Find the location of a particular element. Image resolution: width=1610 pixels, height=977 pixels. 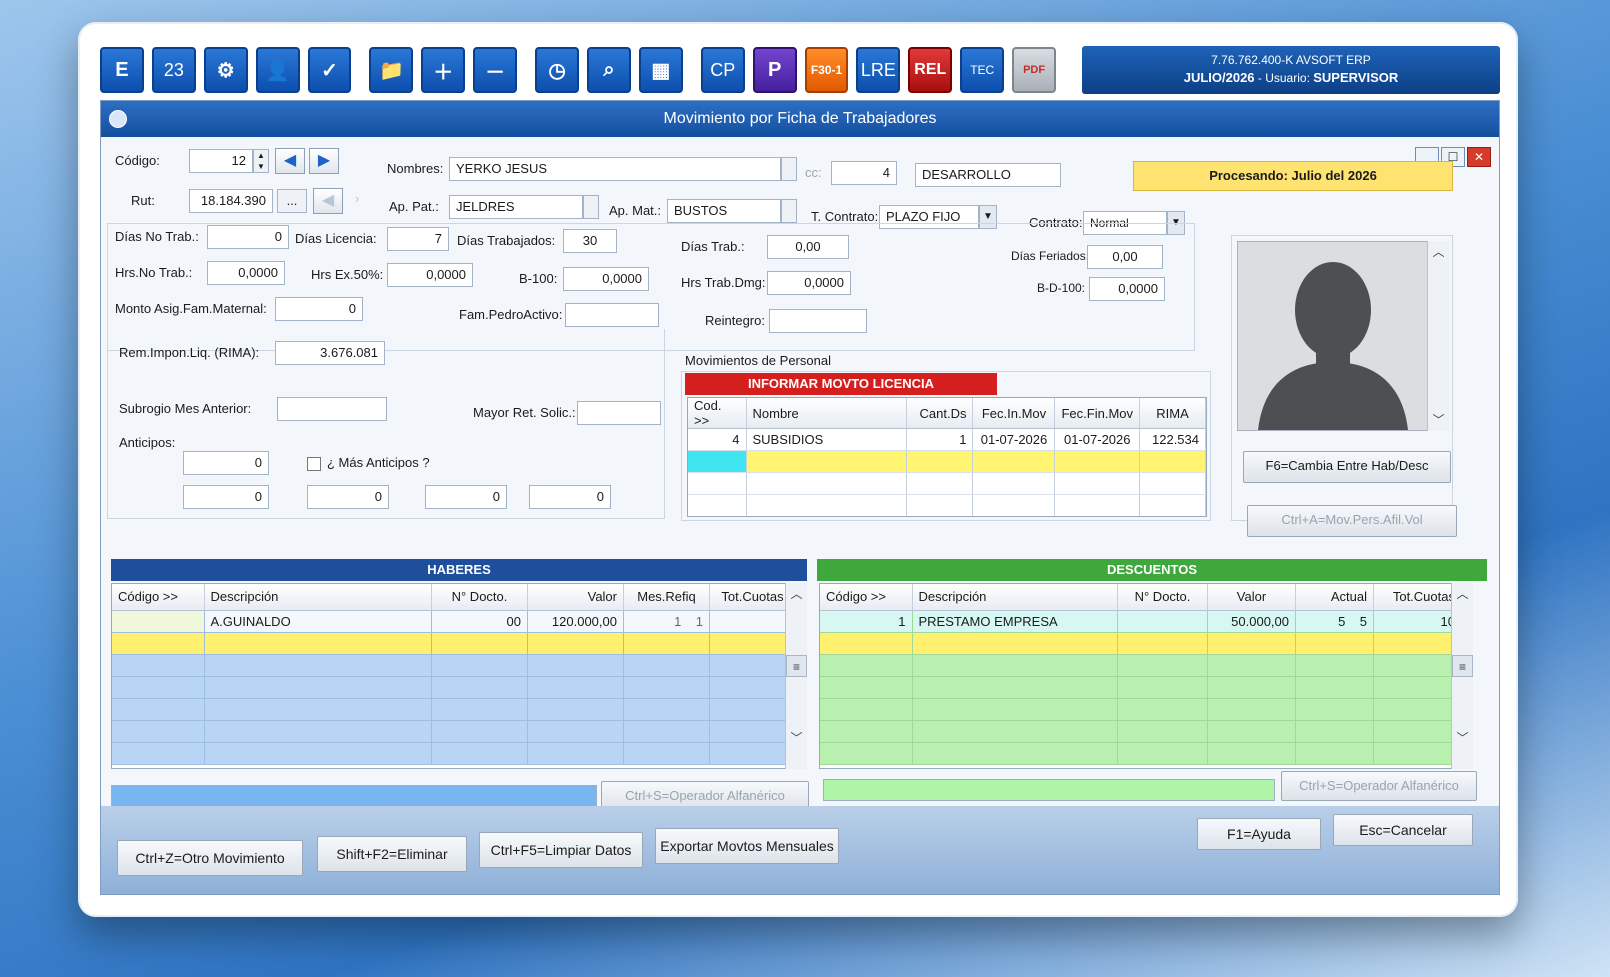

dias-trab-field: 0,00 is located at coordinates (808, 247).